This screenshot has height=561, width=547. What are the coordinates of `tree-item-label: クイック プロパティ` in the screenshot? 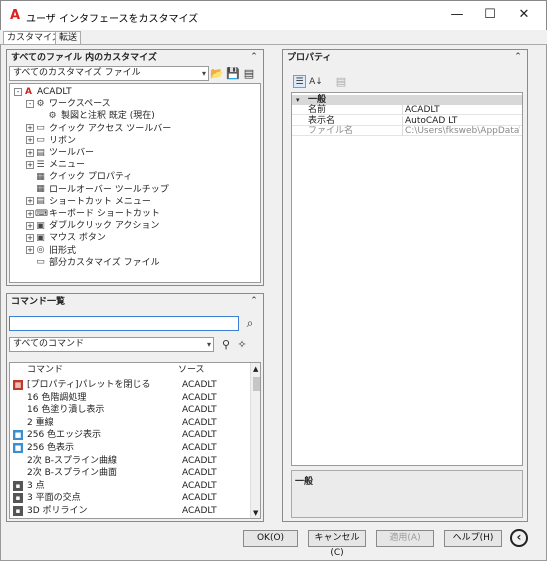 It's located at (91, 177).